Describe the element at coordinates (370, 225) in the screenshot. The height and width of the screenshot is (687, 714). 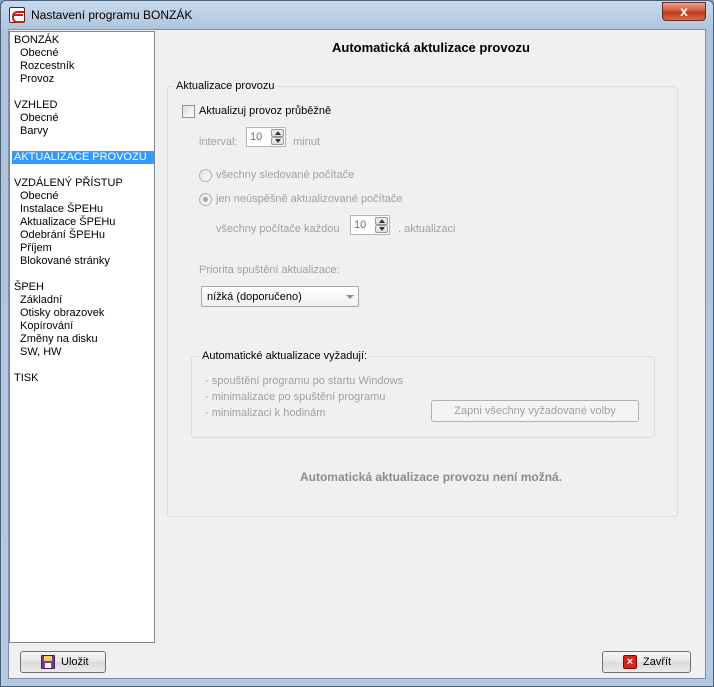
I see `every-n-stepper: 10` at that location.